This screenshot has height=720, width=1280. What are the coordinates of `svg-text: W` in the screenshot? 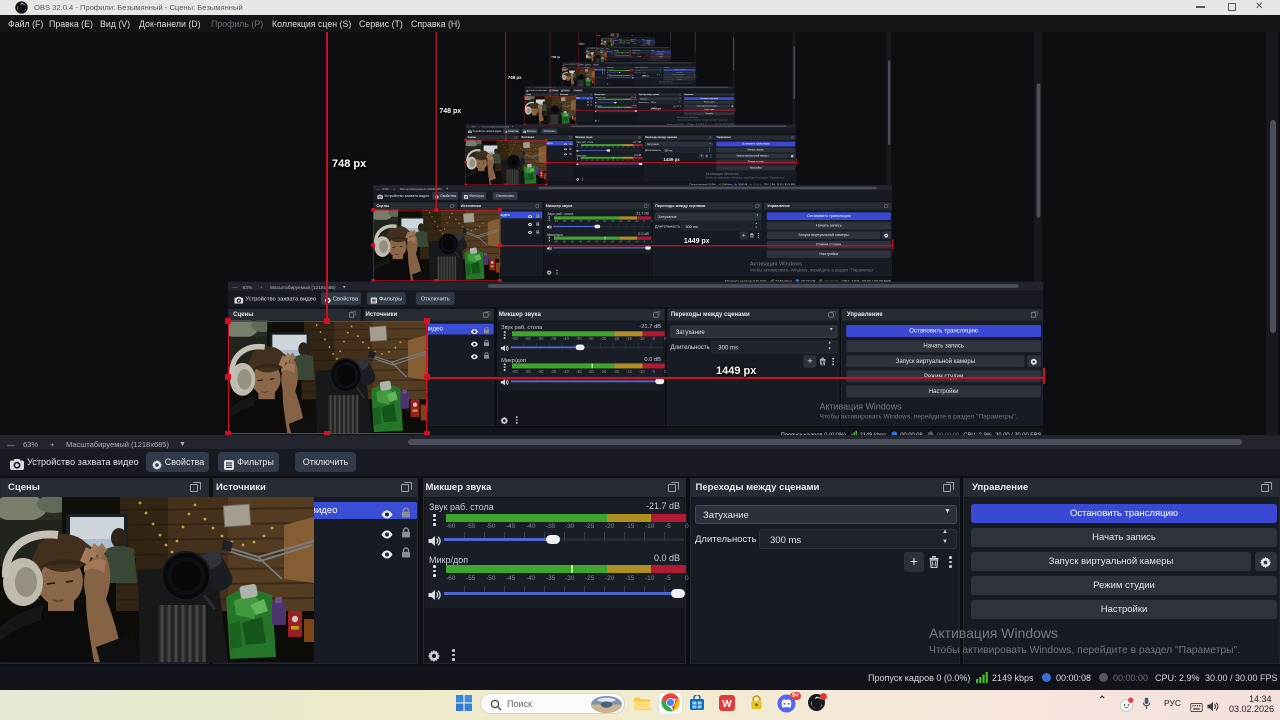 It's located at (727, 704).